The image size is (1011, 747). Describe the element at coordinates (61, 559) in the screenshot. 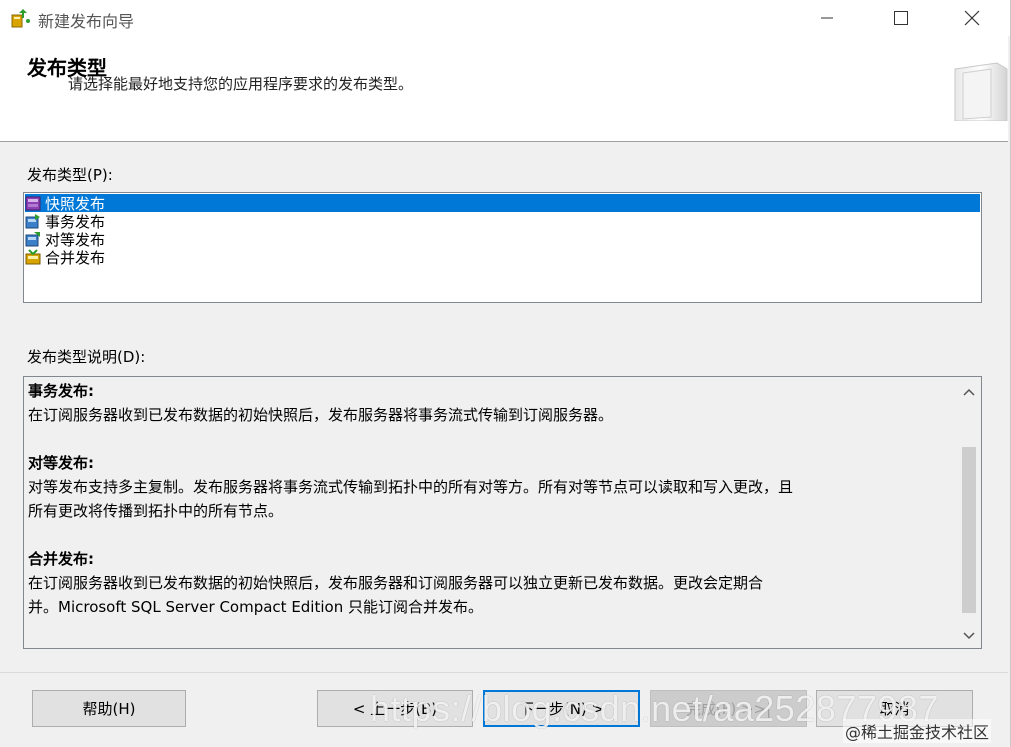

I see `description-heading: 合并发布:` at that location.